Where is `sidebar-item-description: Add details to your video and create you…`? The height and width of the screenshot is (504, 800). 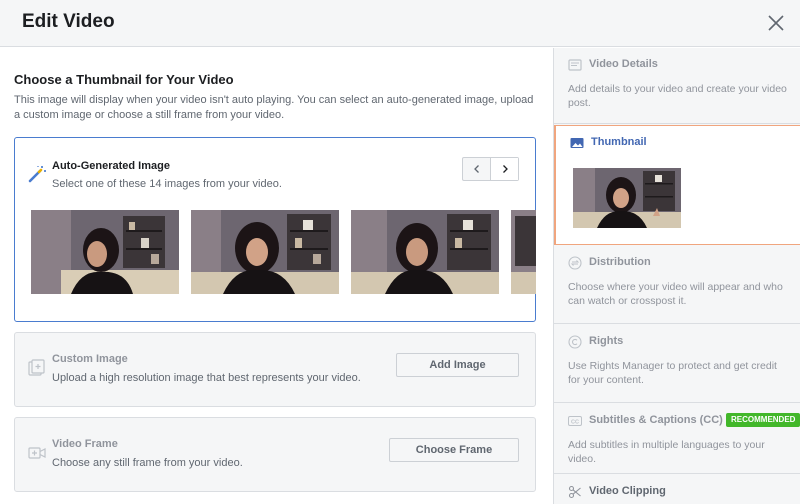 sidebar-item-description: Add details to your video and create you… is located at coordinates (677, 96).